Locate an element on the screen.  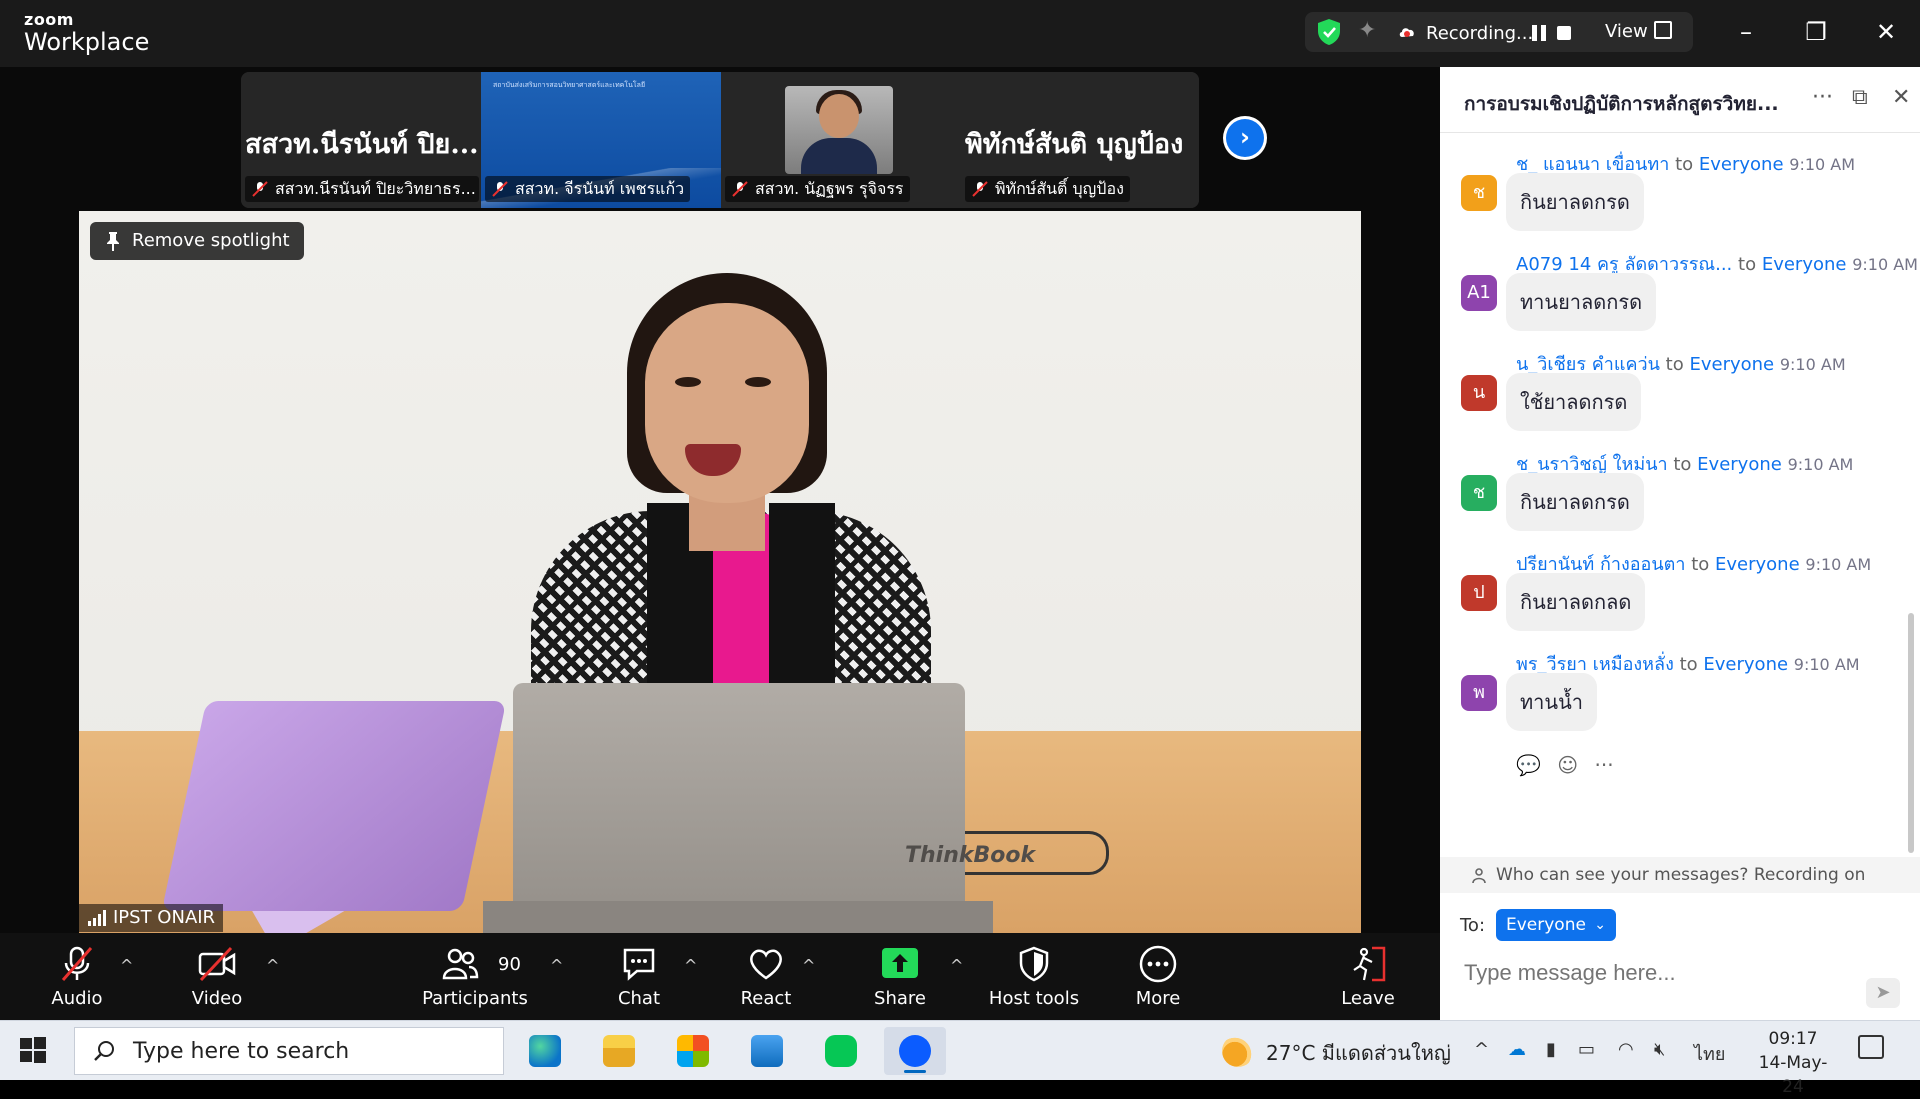
view-button: View is located at coordinates (1626, 31).